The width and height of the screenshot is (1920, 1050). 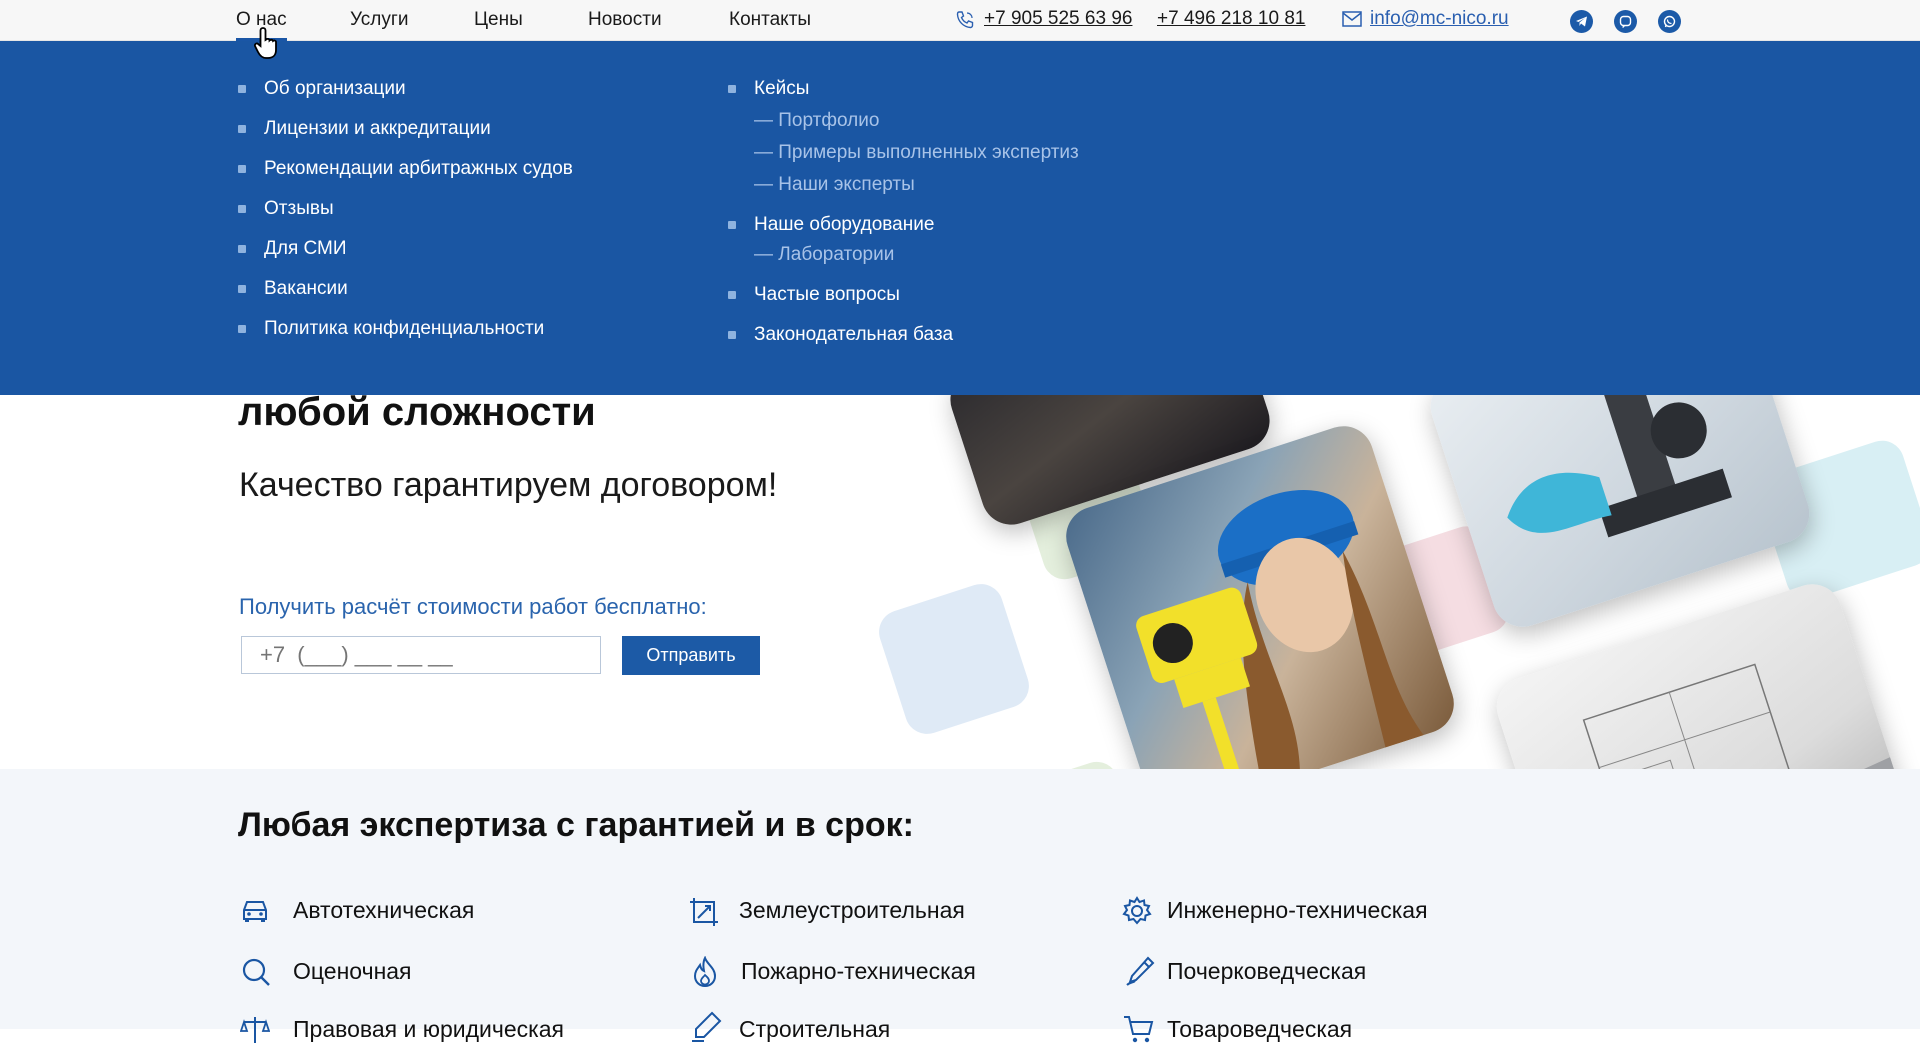 What do you see at coordinates (364, 129) in the screenshot?
I see `menu-item-licenses: Лицензии и аккредитации` at bounding box center [364, 129].